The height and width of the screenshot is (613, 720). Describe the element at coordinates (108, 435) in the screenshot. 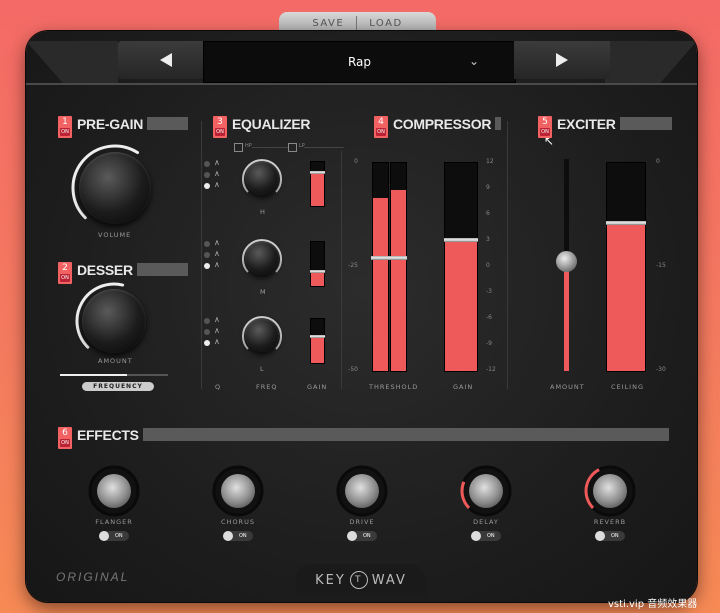

I see `effects-title: EFFECTS` at that location.